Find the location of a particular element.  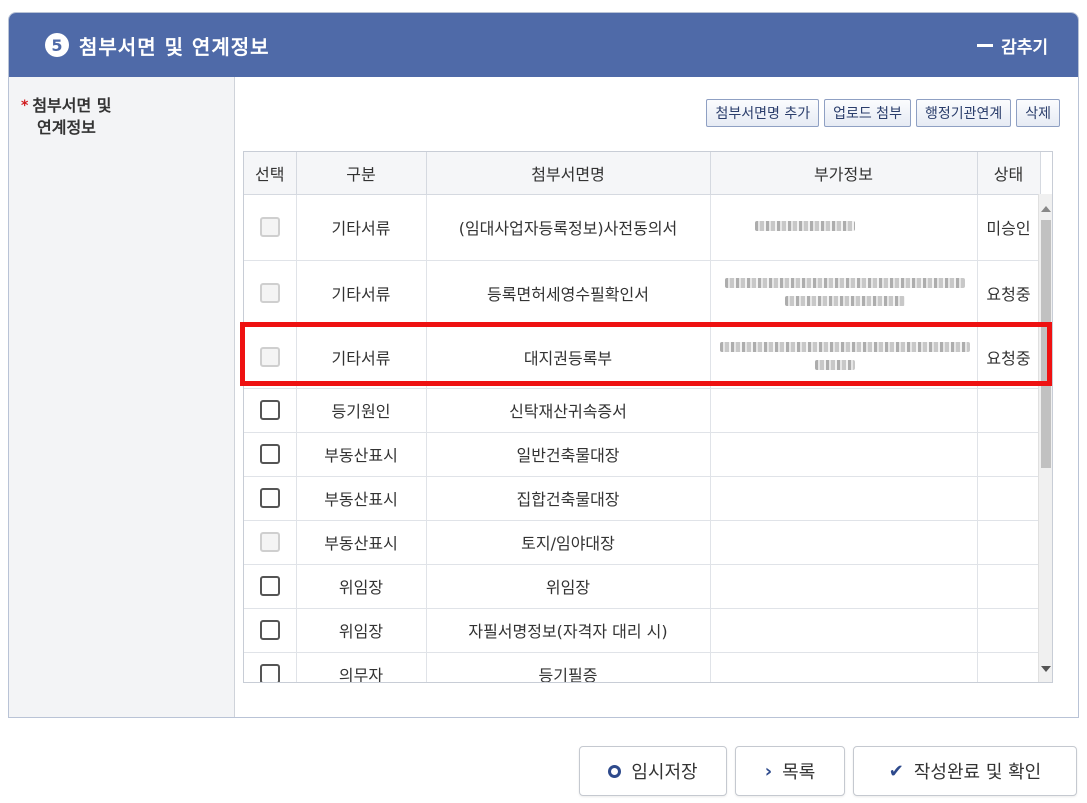

document-name-cell: 대지권등록부 is located at coordinates (568, 357).